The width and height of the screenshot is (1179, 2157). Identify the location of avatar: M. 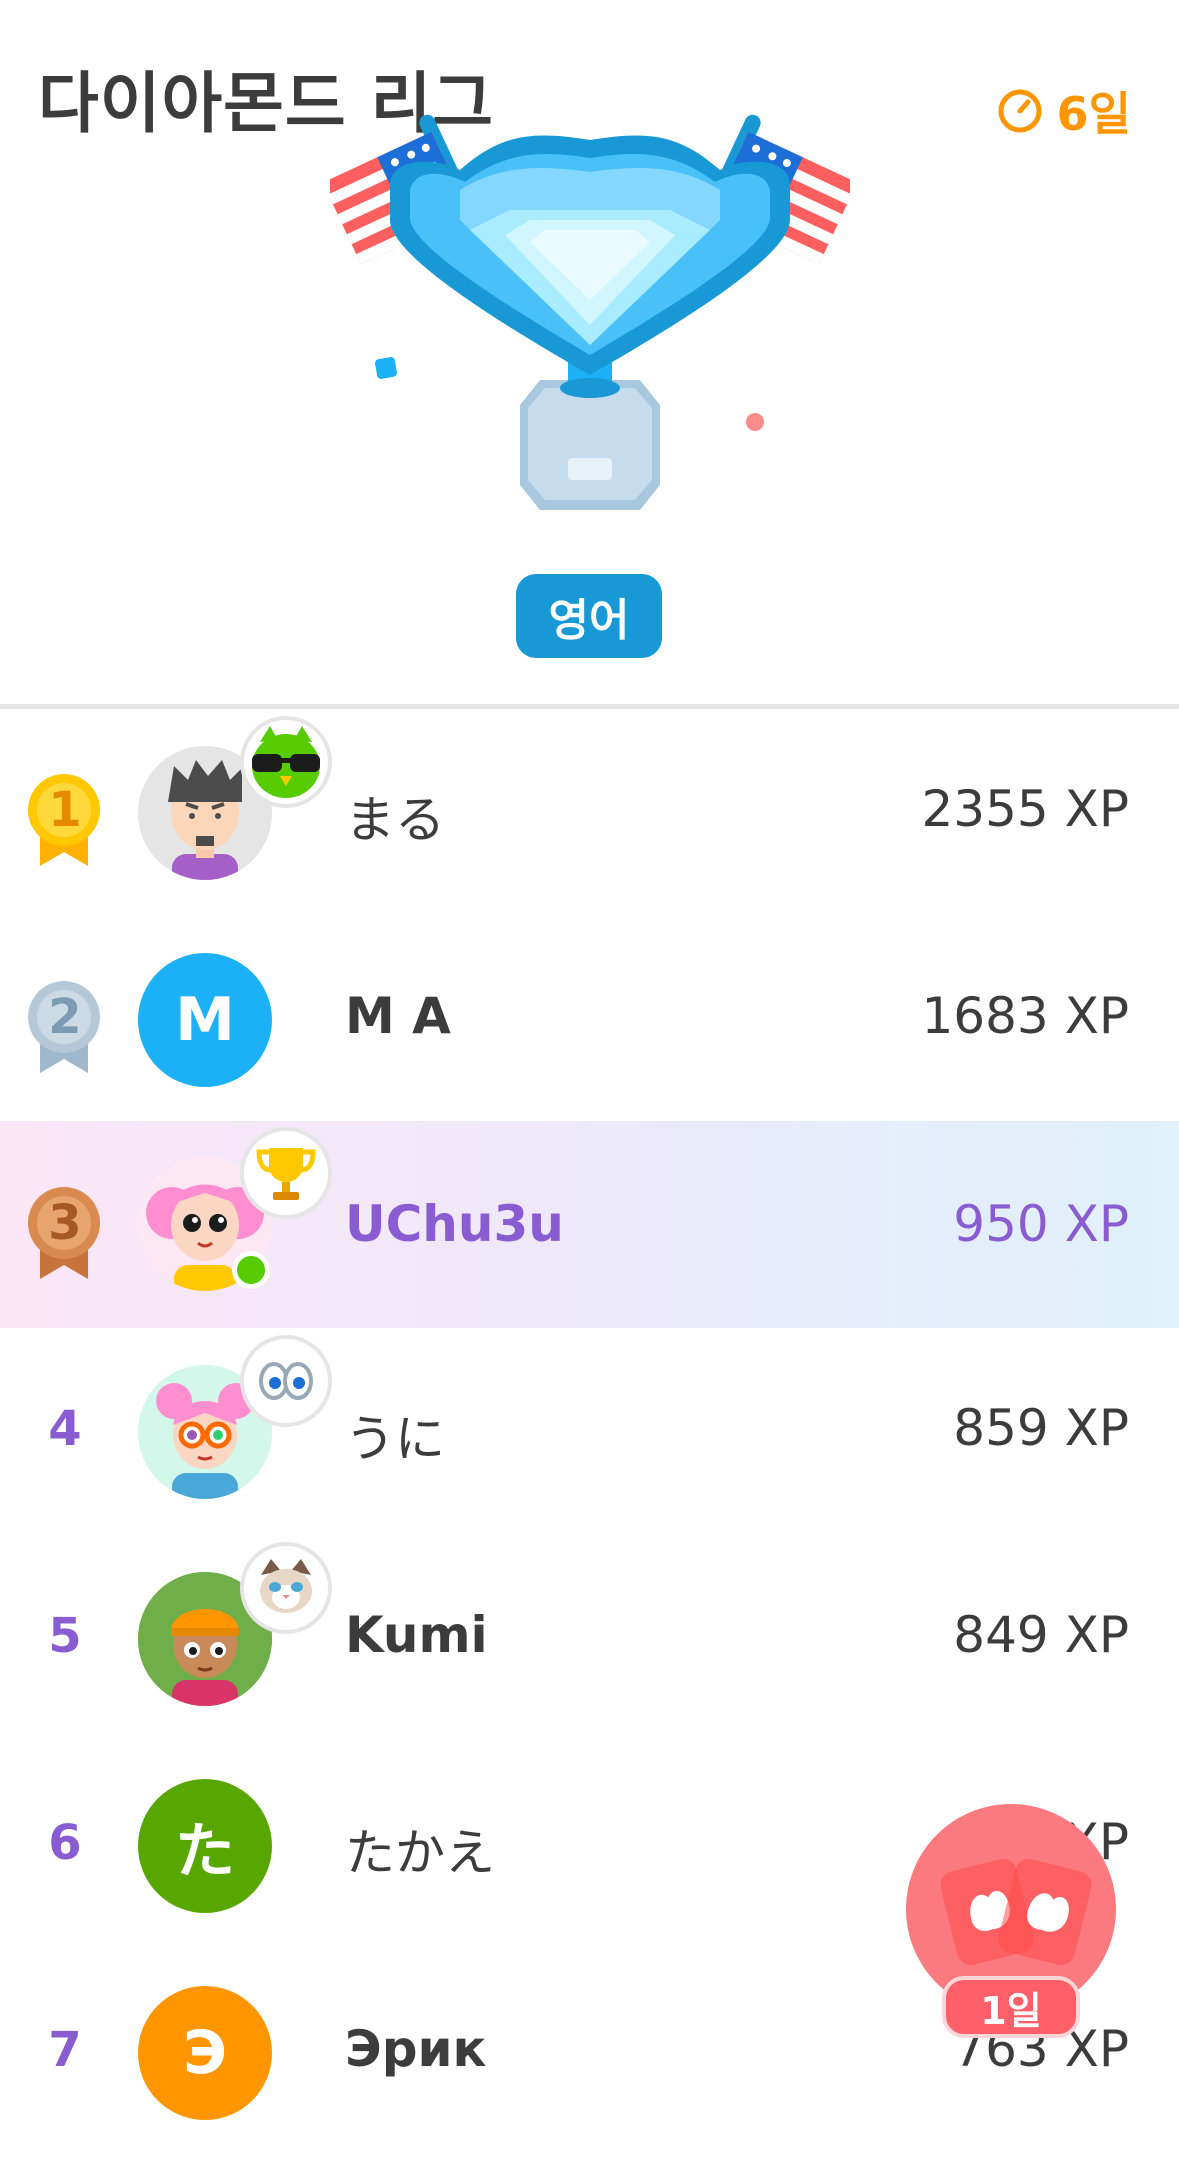
(205, 1020).